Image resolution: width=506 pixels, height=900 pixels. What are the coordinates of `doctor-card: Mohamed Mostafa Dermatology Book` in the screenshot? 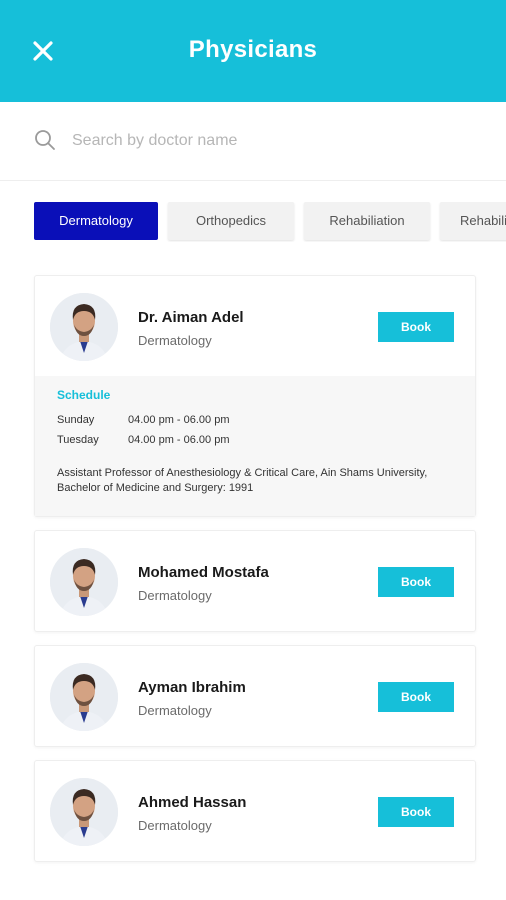 It's located at (255, 581).